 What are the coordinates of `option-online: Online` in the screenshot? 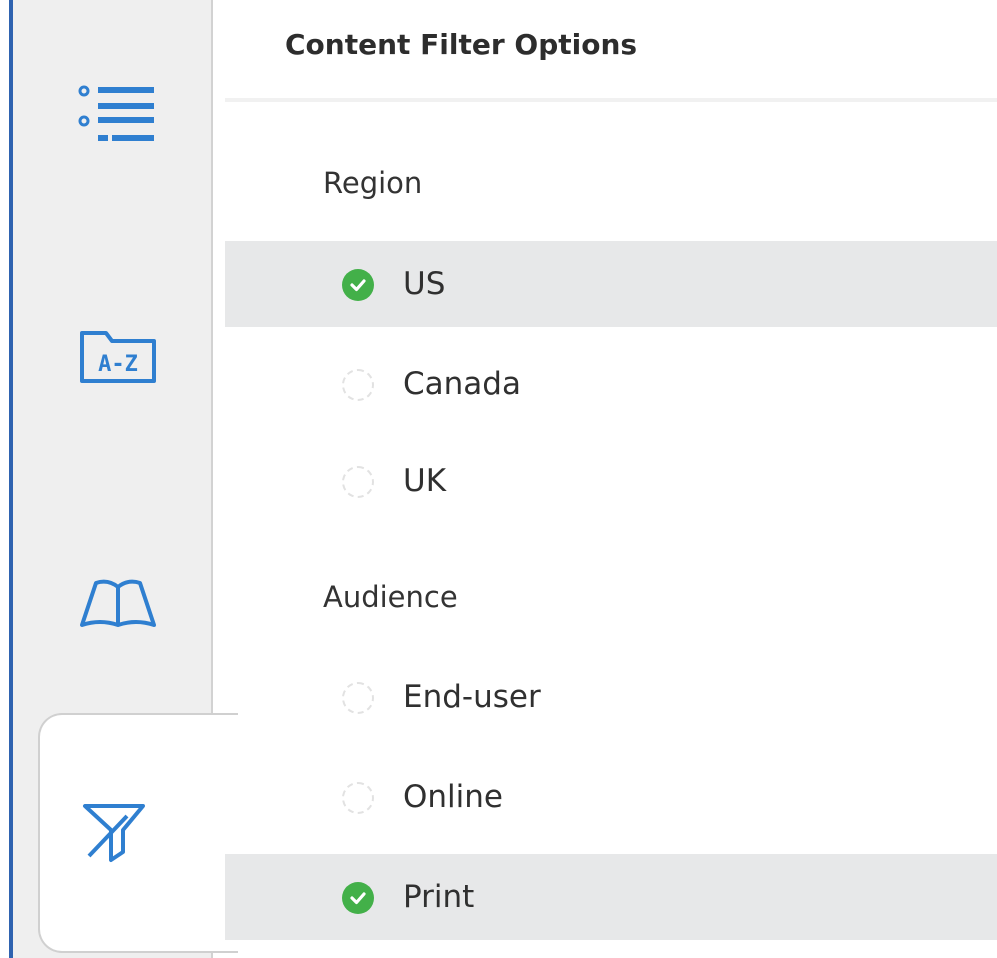 It's located at (611, 797).